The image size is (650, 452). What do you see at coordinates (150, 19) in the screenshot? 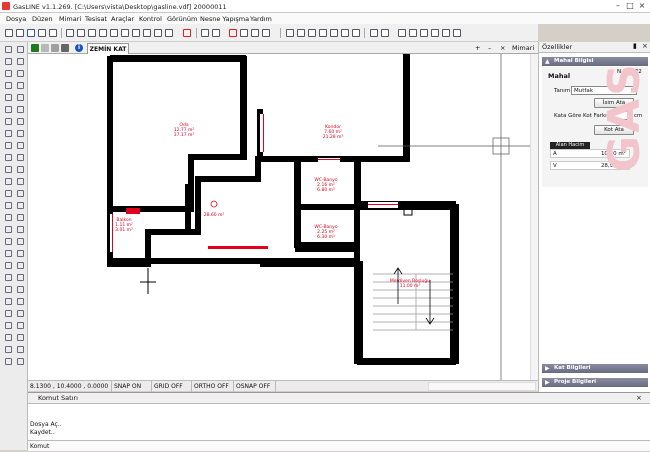
I see `menu-kontrol: Kontrol` at bounding box center [150, 19].